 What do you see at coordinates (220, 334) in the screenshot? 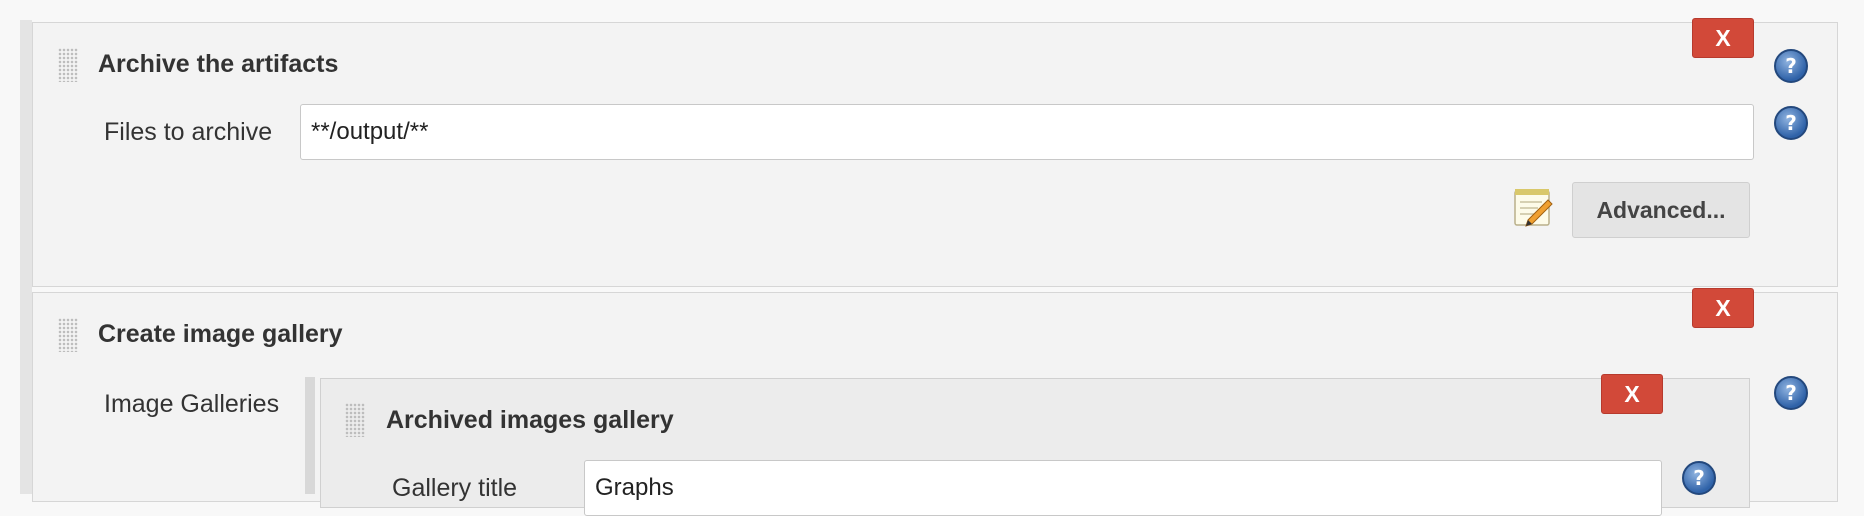
I see `create-image-gallery-title: Create image gallery` at bounding box center [220, 334].